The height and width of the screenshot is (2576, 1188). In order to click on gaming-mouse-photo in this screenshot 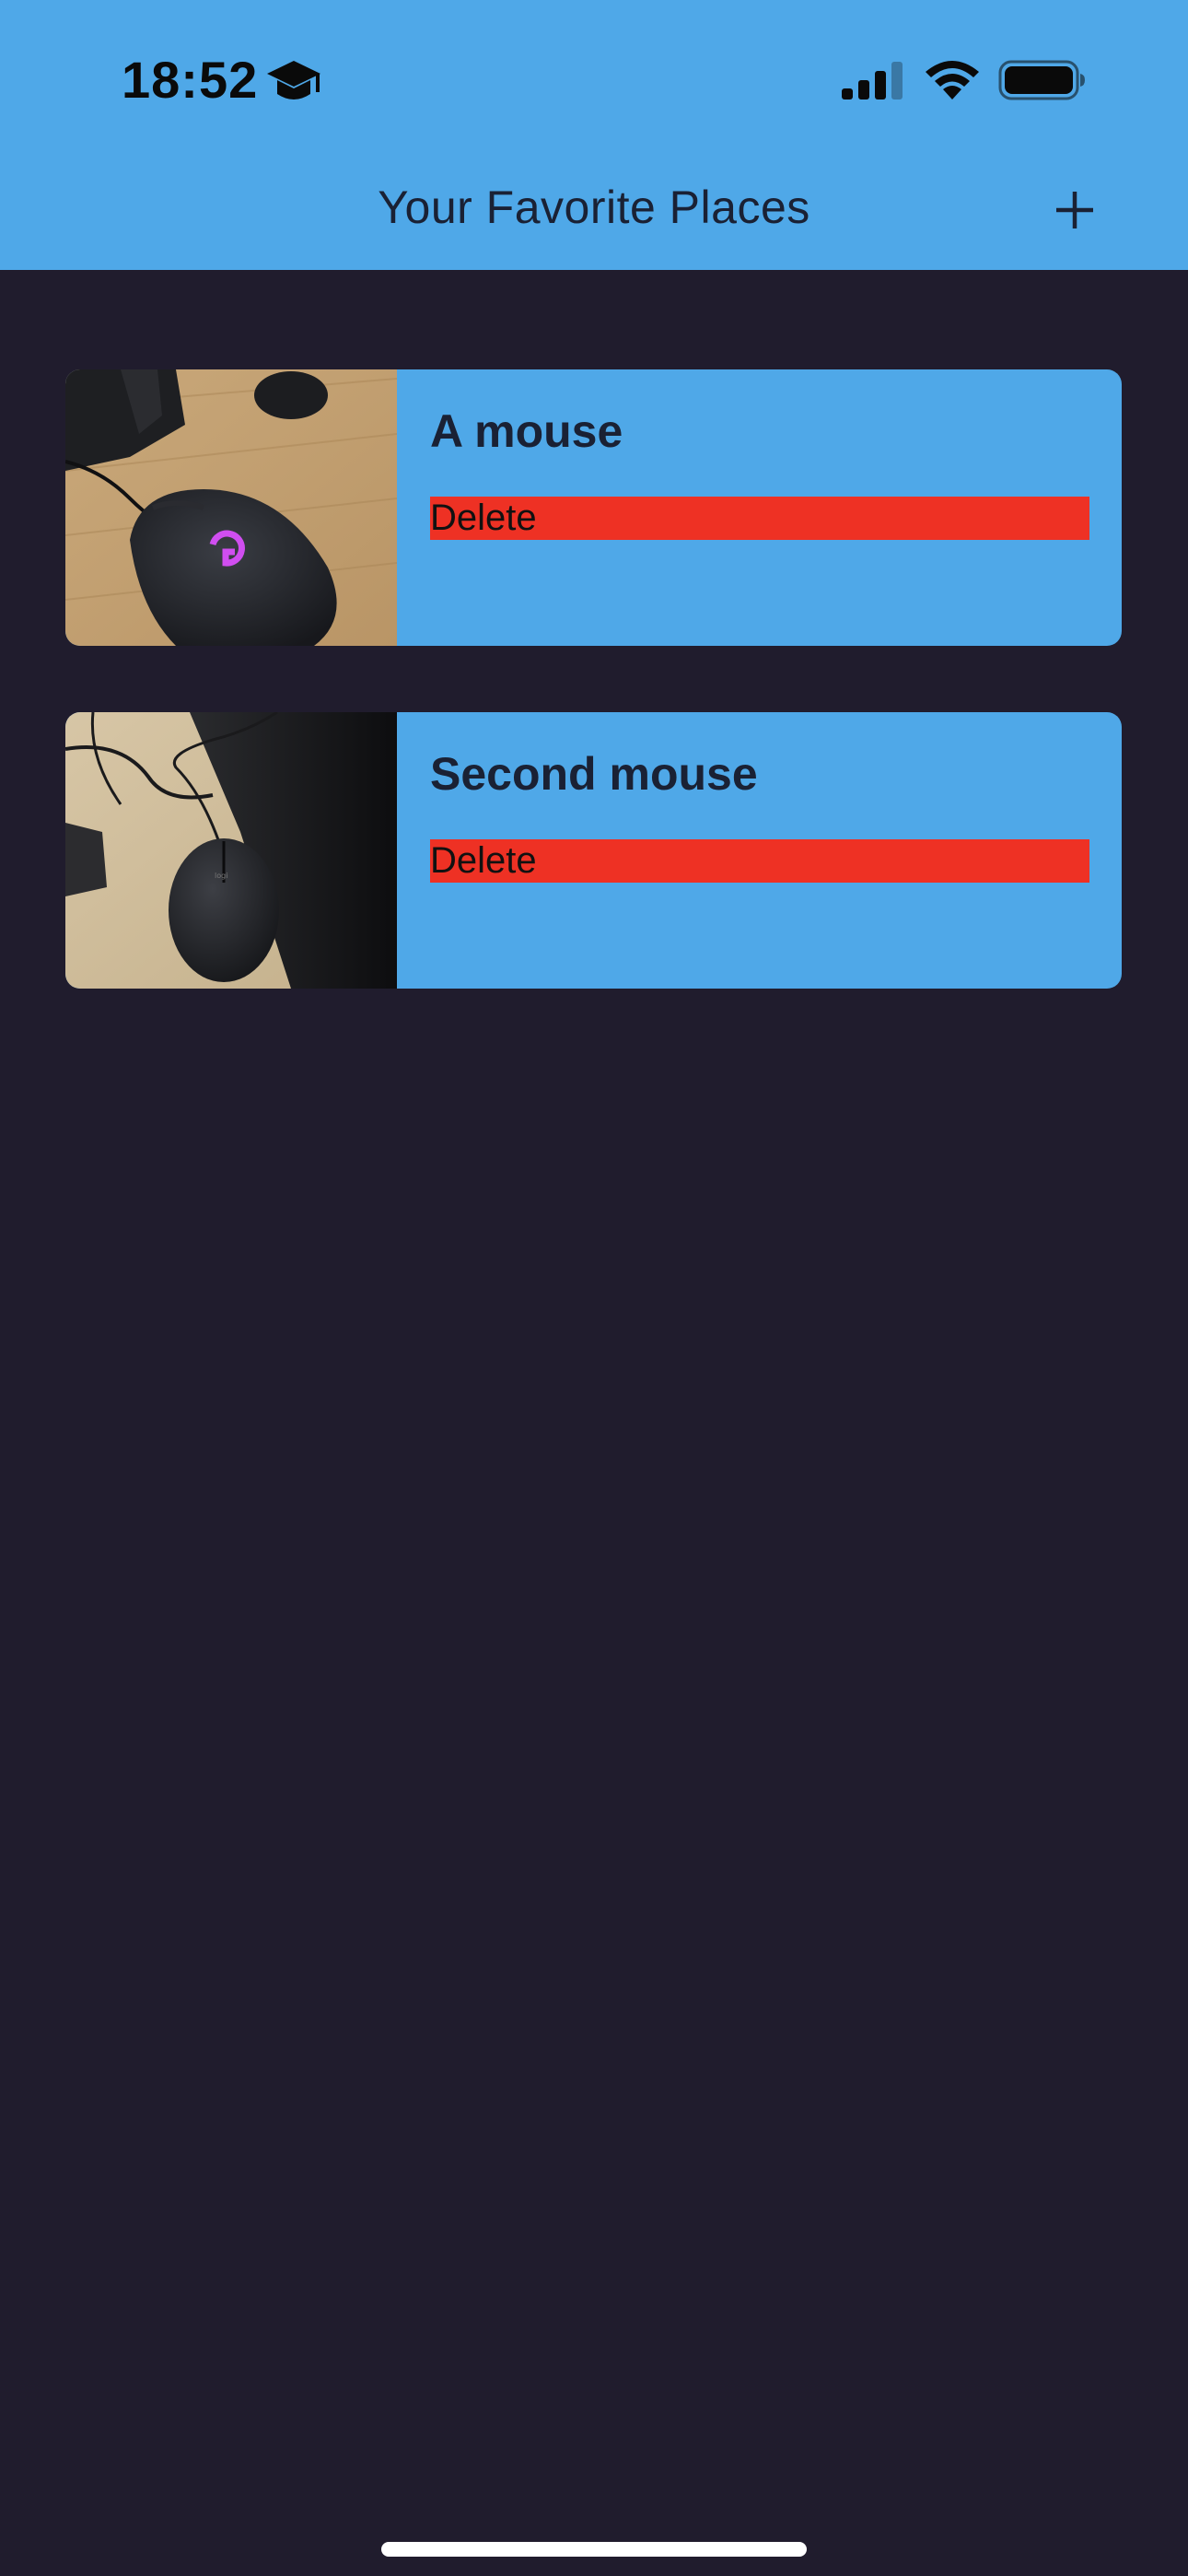, I will do `click(231, 507)`.